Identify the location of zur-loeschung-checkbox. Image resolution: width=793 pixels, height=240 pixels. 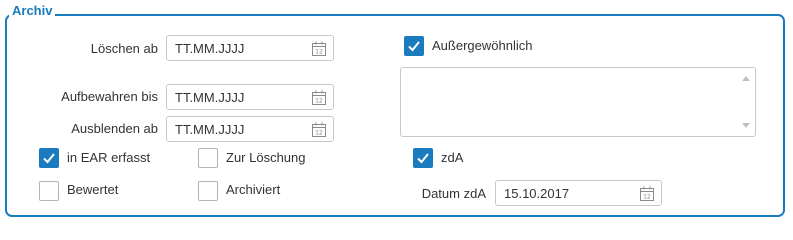
(208, 158).